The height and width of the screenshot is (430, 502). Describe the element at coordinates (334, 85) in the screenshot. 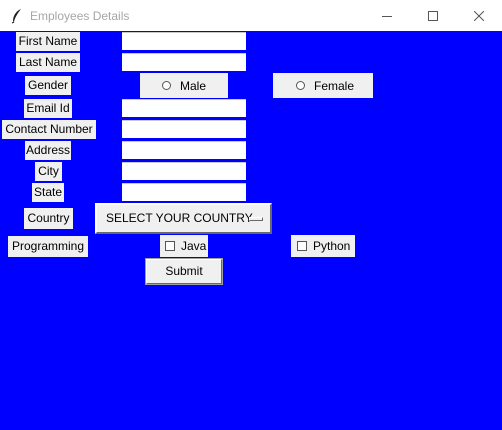

I see `radio-female-label: Female` at that location.